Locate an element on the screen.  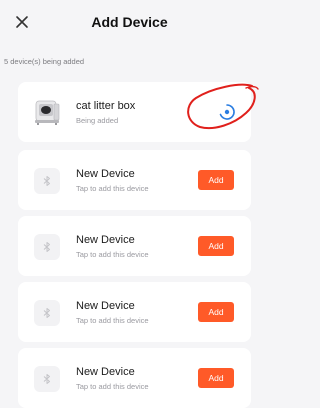
loading-spinner-icon is located at coordinates (227, 112).